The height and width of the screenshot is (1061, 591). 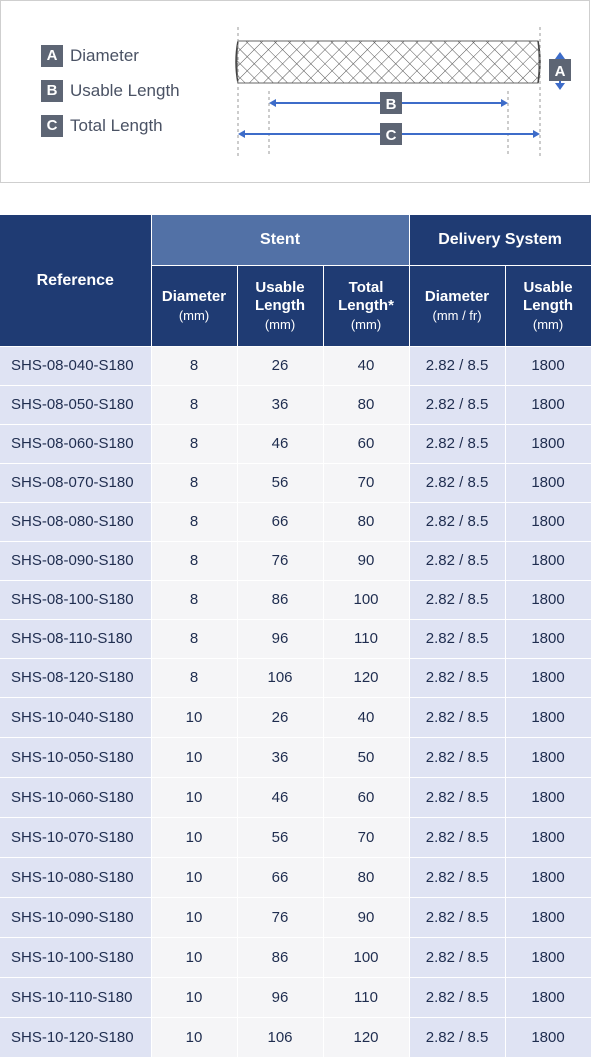 What do you see at coordinates (76, 877) in the screenshot?
I see `cell-reference: SHS-10-080-S180` at bounding box center [76, 877].